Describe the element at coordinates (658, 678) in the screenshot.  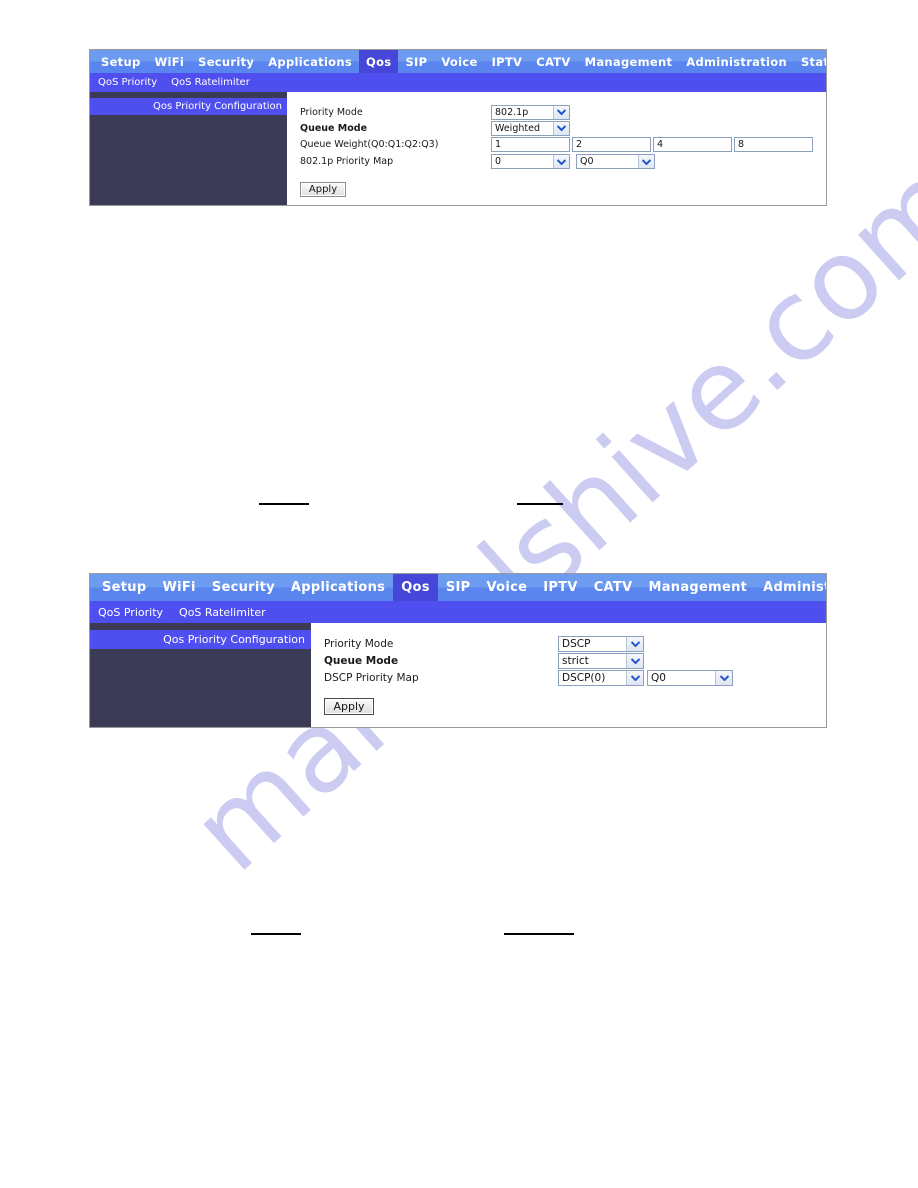
I see `select-value: Q0` at that location.